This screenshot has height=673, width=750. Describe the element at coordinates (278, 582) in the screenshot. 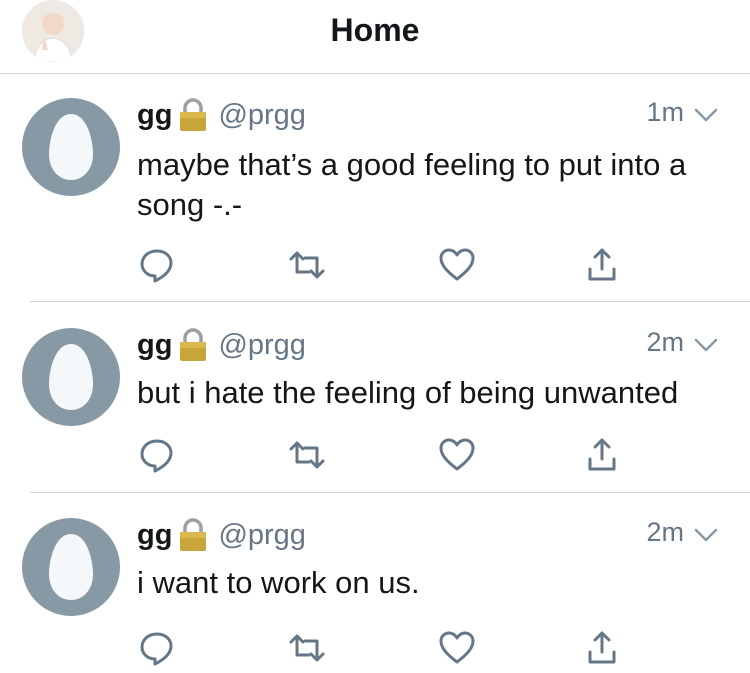

I see `tweet-text: i want to work on us.` at that location.